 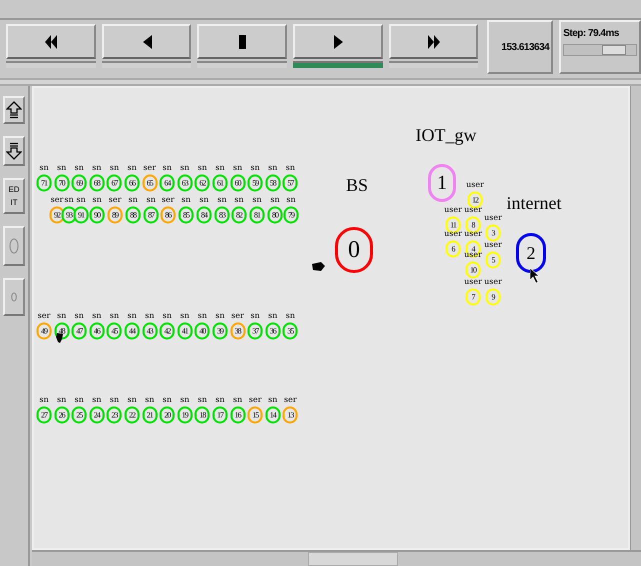 What do you see at coordinates (96, 331) in the screenshot?
I see `network-node: 46` at bounding box center [96, 331].